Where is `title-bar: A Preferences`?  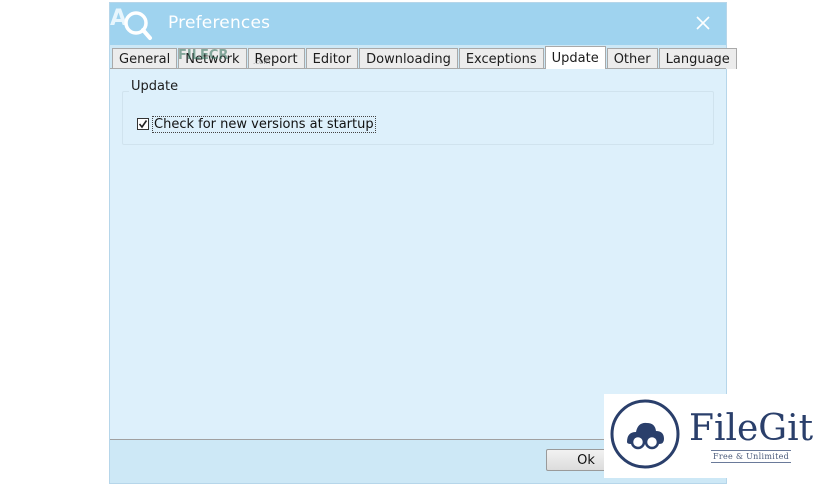
title-bar: A Preferences is located at coordinates (418, 24).